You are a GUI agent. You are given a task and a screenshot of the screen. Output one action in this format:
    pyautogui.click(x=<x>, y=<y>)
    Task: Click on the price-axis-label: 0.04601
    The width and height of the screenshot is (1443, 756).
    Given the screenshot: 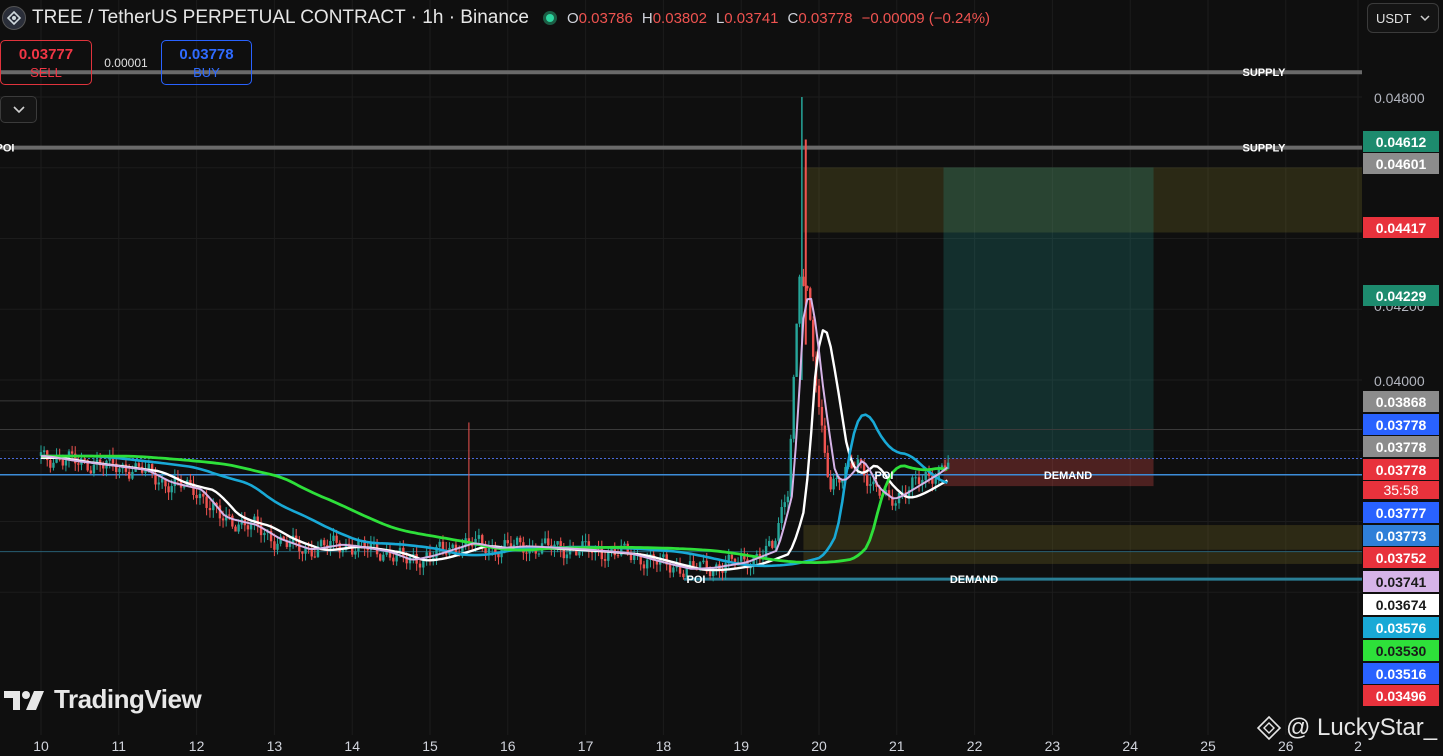 What is the action you would take?
    pyautogui.click(x=1401, y=163)
    